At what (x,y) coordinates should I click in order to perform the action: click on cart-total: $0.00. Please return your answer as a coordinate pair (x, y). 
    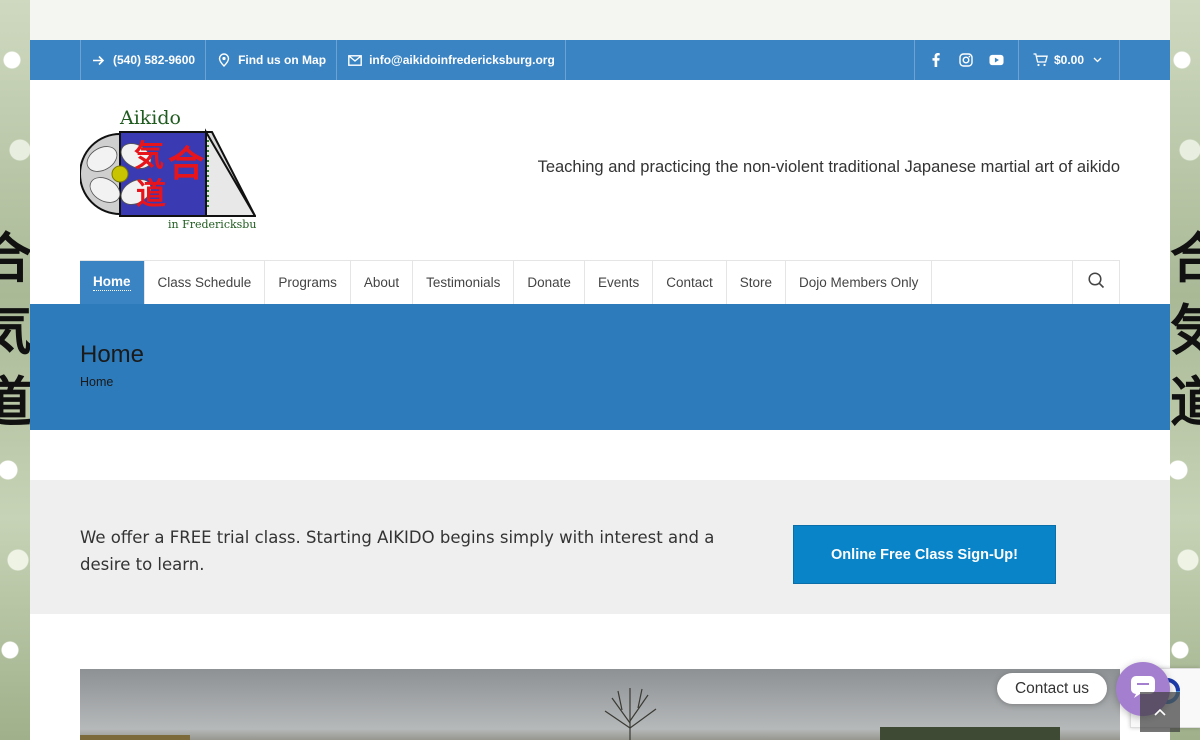
    Looking at the image, I should click on (1068, 60).